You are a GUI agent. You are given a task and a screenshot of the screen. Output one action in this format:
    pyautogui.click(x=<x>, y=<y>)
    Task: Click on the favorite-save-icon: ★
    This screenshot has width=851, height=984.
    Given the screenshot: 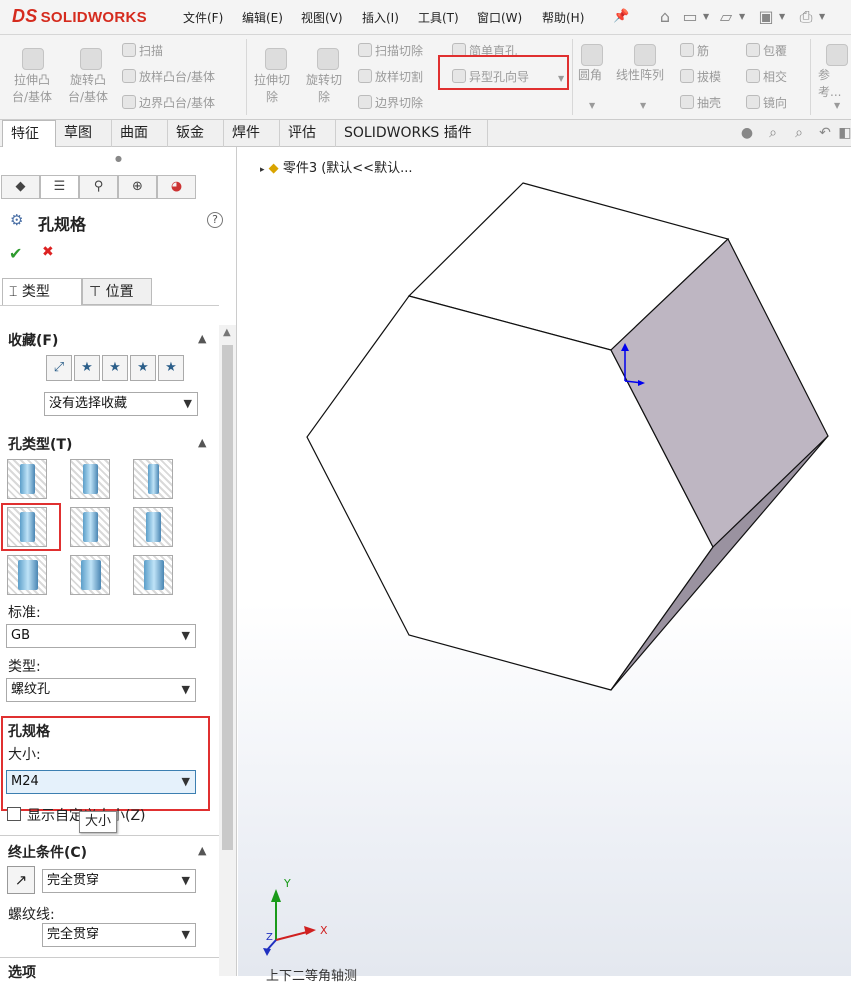 What is the action you would take?
    pyautogui.click(x=143, y=368)
    